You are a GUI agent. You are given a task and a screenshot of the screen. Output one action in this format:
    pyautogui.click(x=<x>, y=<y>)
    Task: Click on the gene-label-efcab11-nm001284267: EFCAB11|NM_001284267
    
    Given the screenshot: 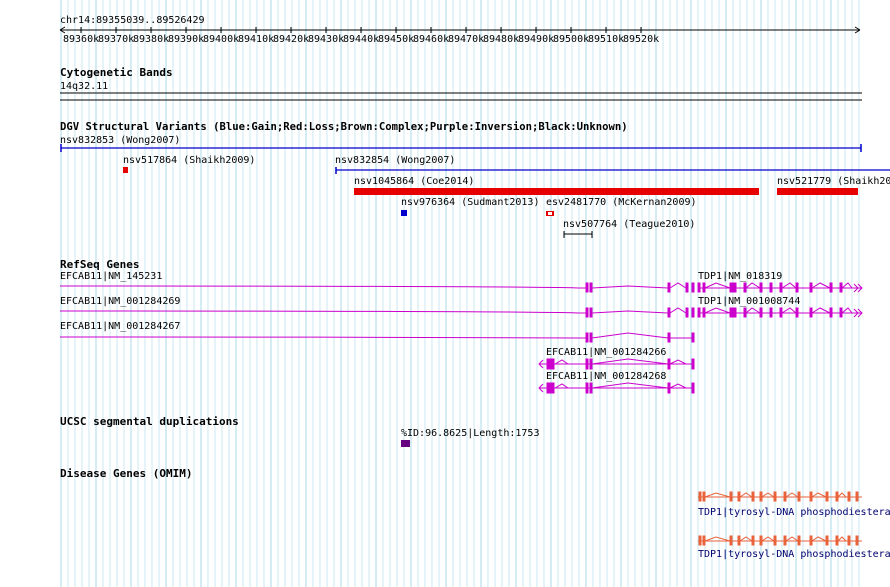 What is the action you would take?
    pyautogui.click(x=120, y=326)
    